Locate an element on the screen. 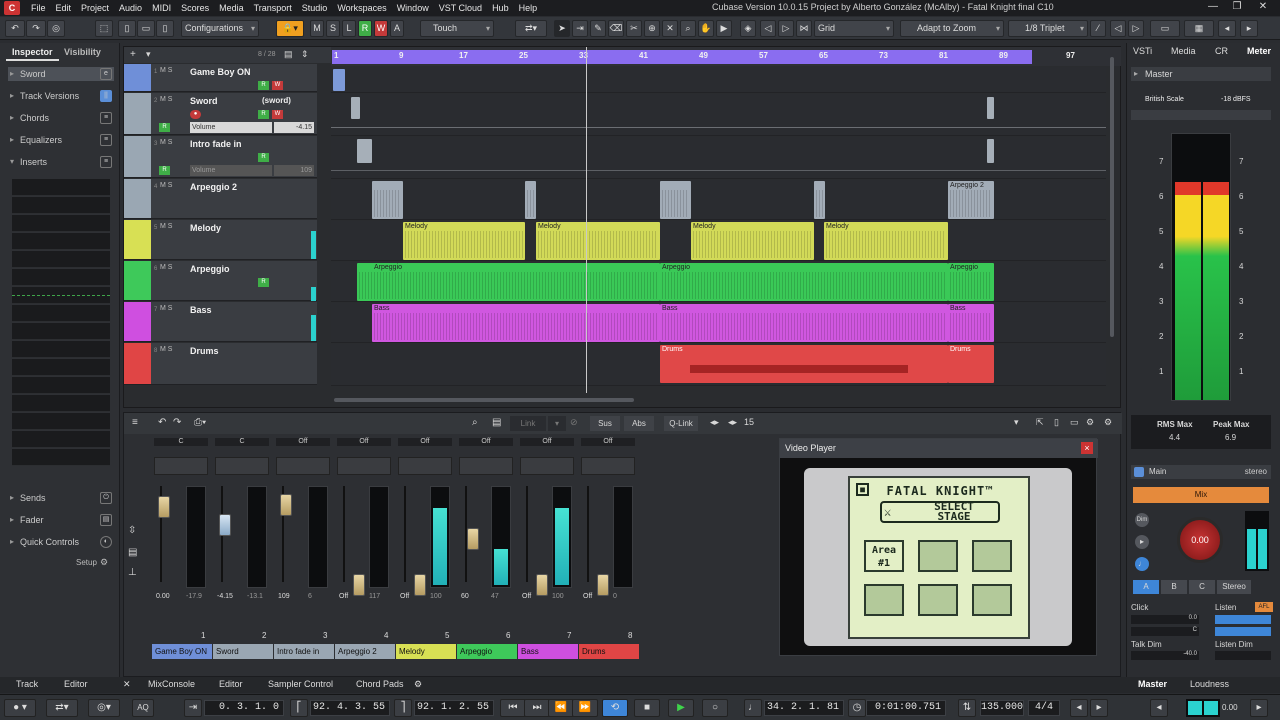 The image size is (1280, 720). lane: Arpeggio 2 is located at coordinates (718, 200).